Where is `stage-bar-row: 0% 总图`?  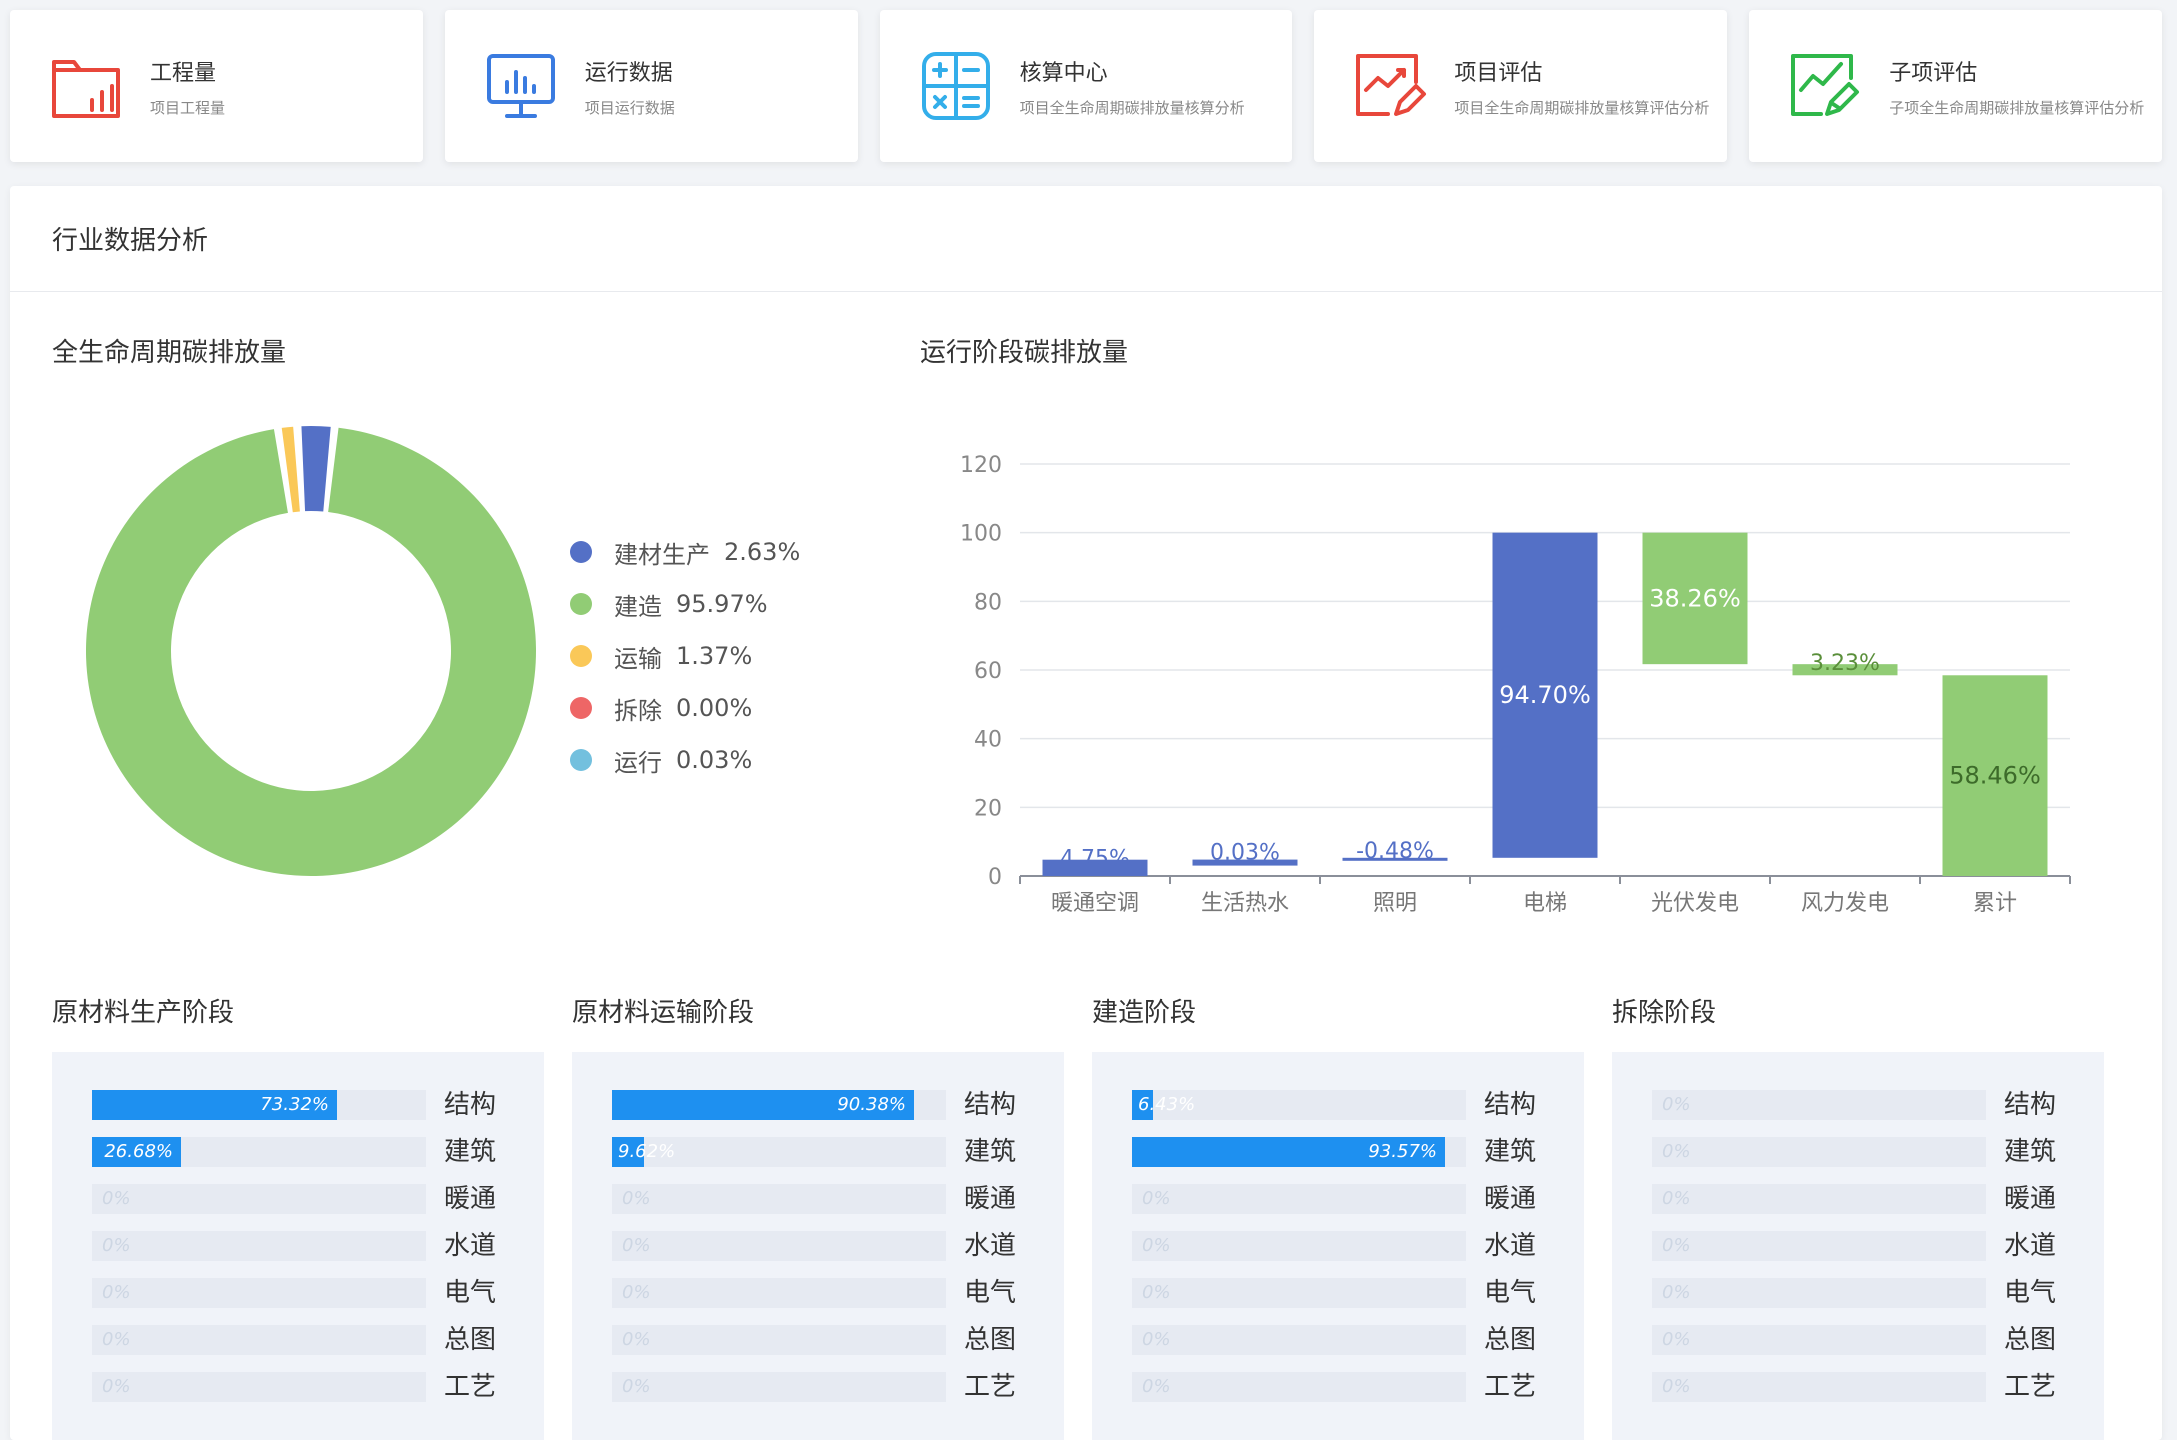 stage-bar-row: 0% 总图 is located at coordinates (838, 1340).